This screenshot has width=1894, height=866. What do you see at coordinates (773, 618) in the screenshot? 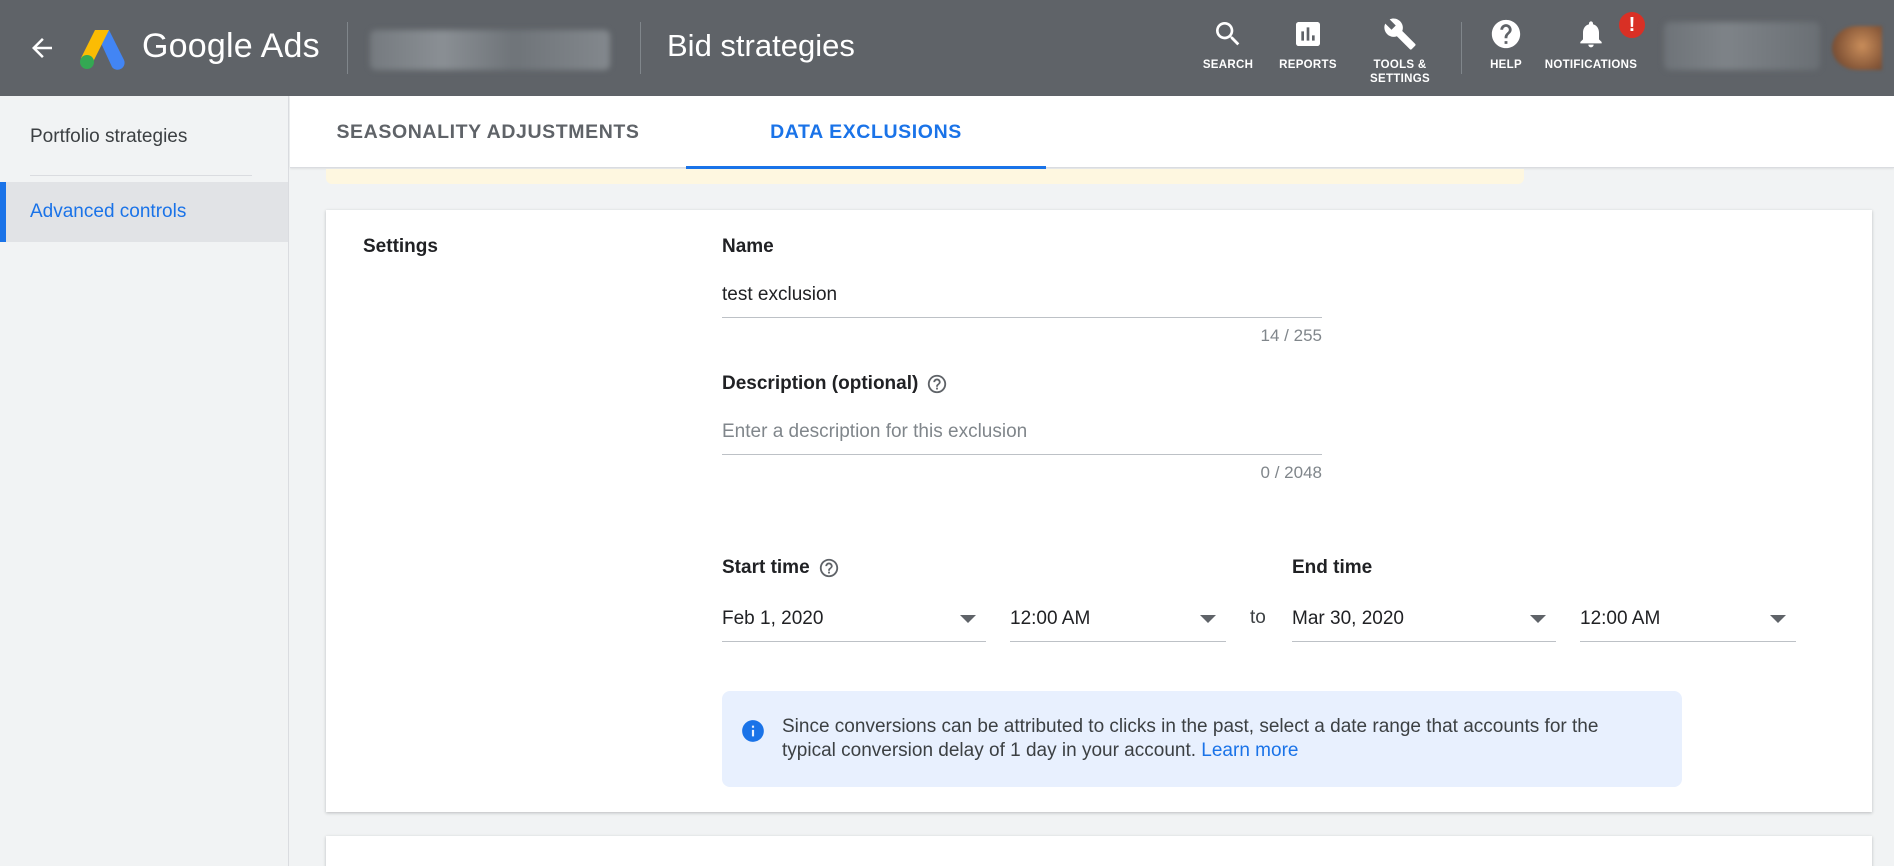
I see `start-date-value: Feb 1, 2020` at bounding box center [773, 618].